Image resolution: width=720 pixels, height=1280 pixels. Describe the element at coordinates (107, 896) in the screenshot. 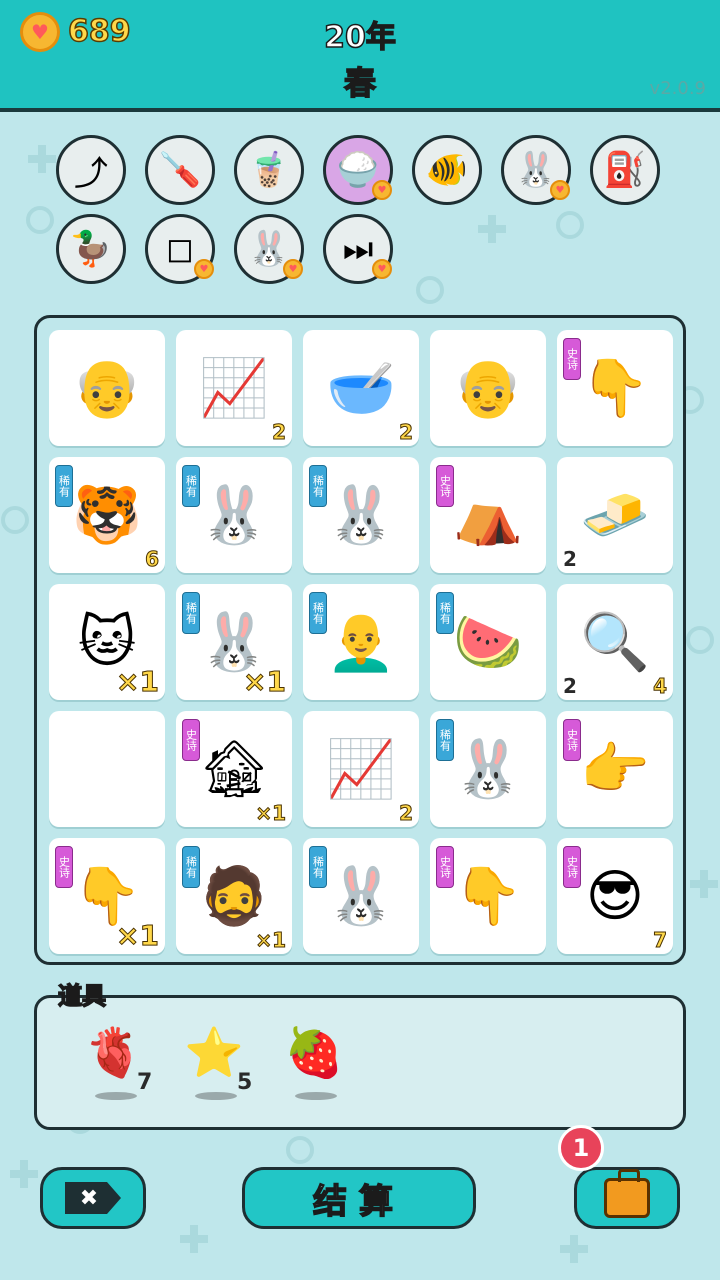

I see `board-cell: 👇 史诗 ×1` at that location.